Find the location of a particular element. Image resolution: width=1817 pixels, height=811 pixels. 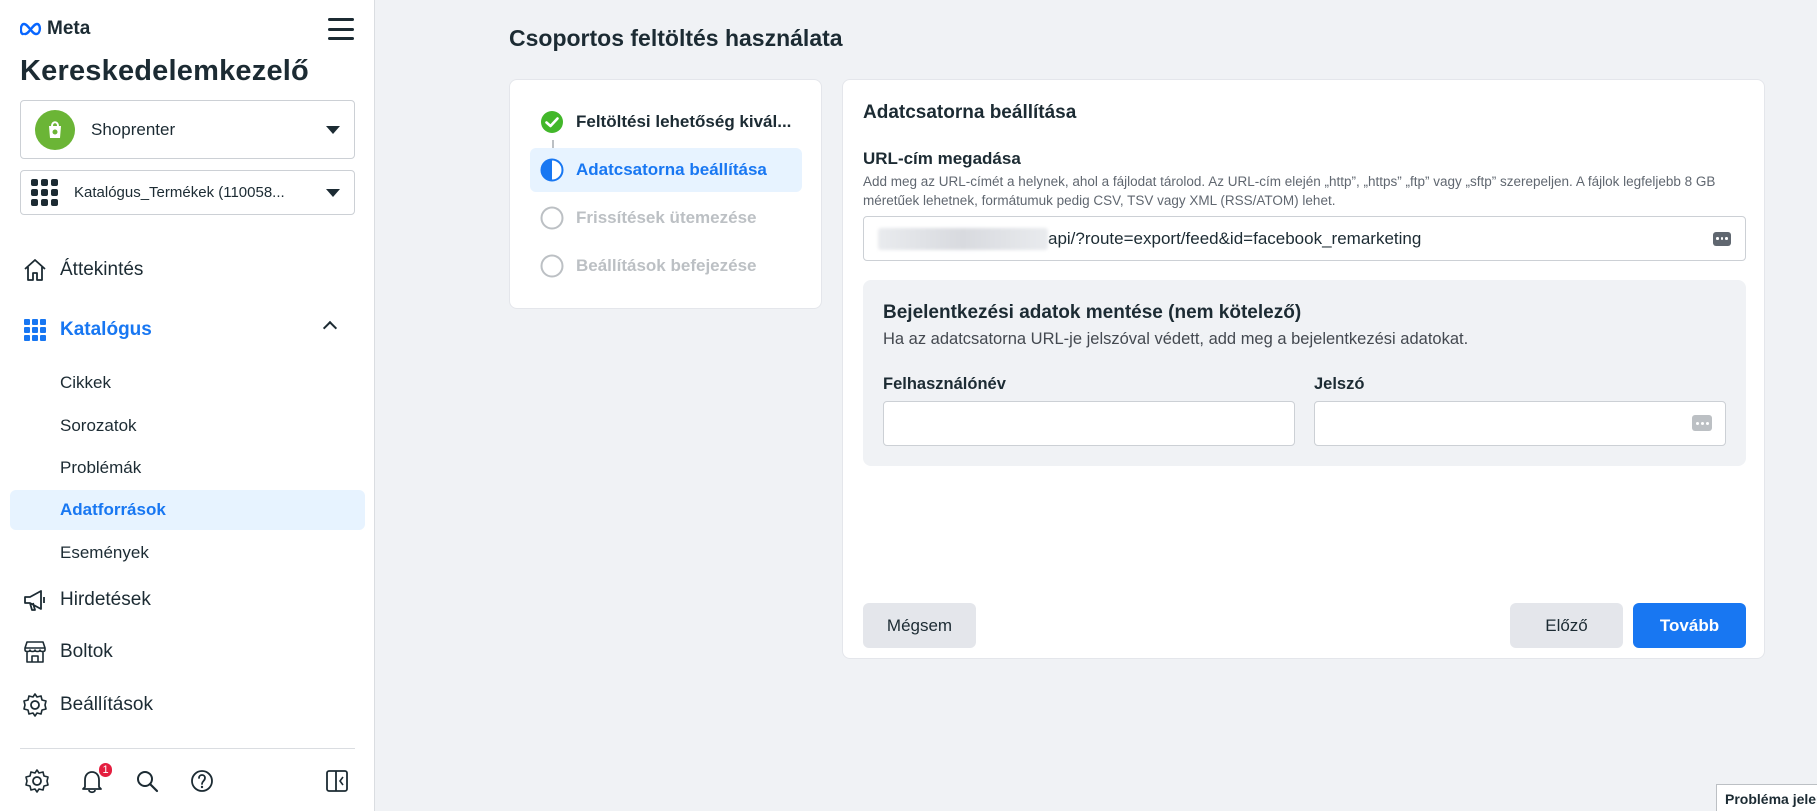

nav-sub-items: Cikkek is located at coordinates (187, 383).